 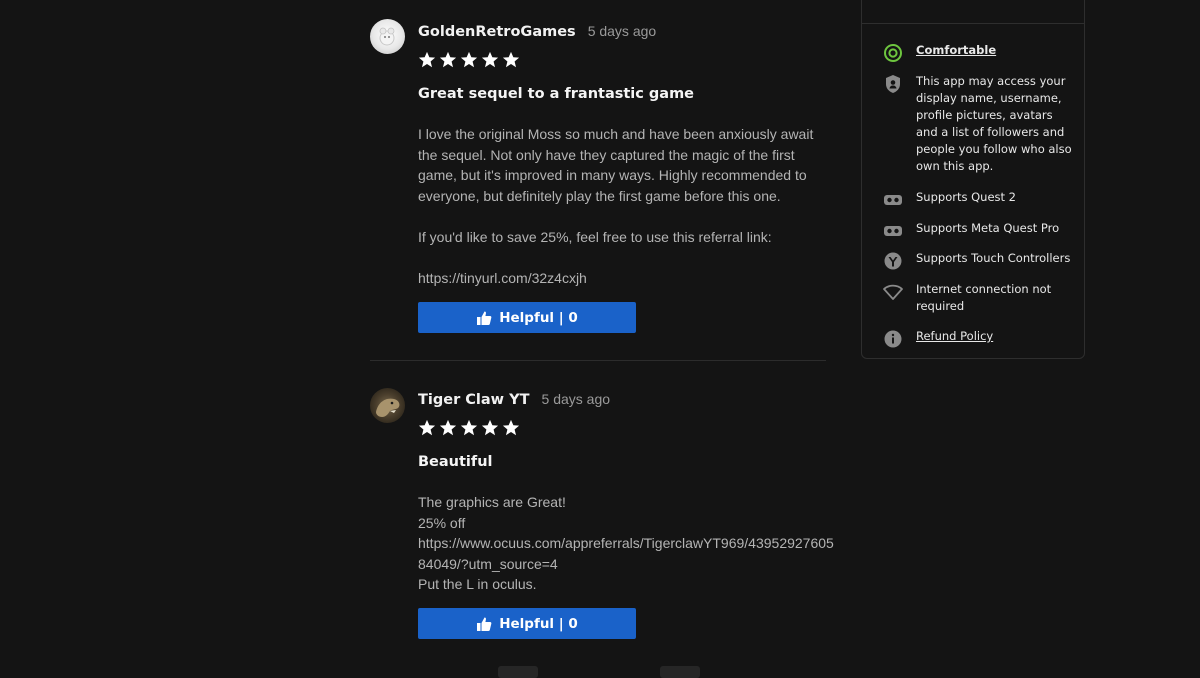 What do you see at coordinates (893, 84) in the screenshot?
I see `shield-icon` at bounding box center [893, 84].